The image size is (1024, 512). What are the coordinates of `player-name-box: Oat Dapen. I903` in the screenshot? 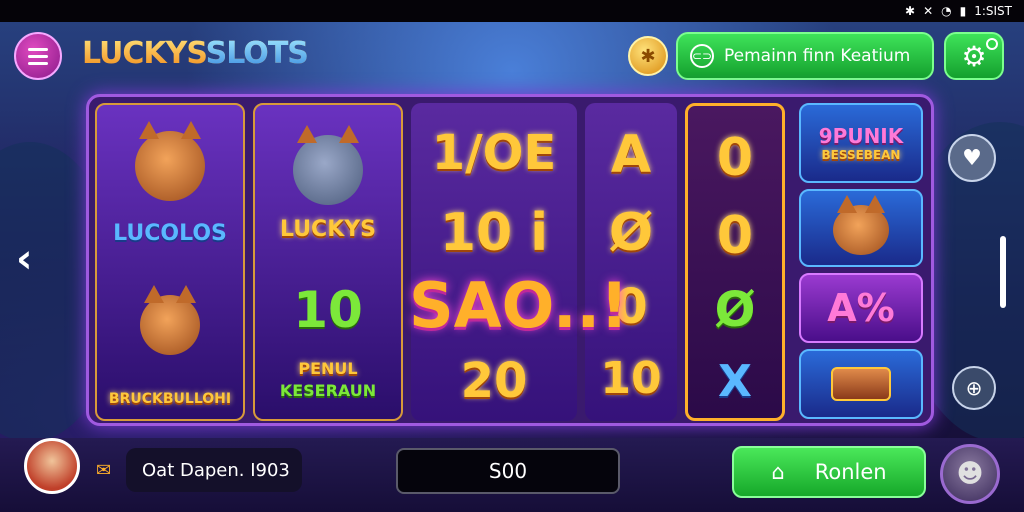 It's located at (214, 470).